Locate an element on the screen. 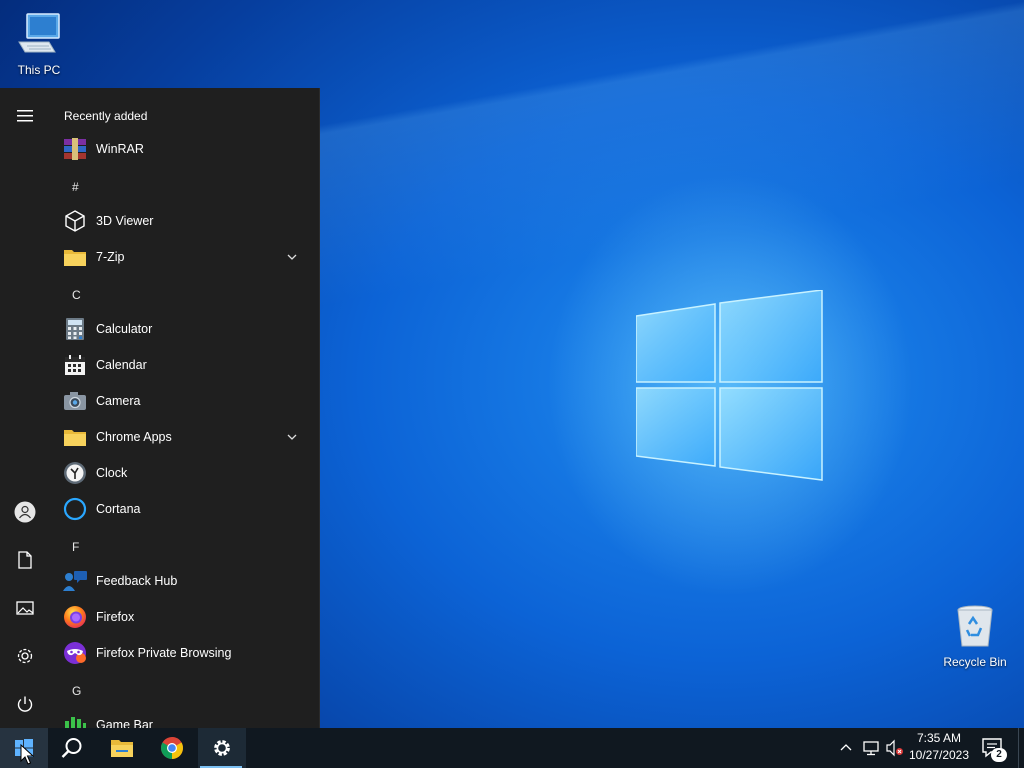 The height and width of the screenshot is (768, 1024). hamburger-menu-button is located at coordinates (25, 116).